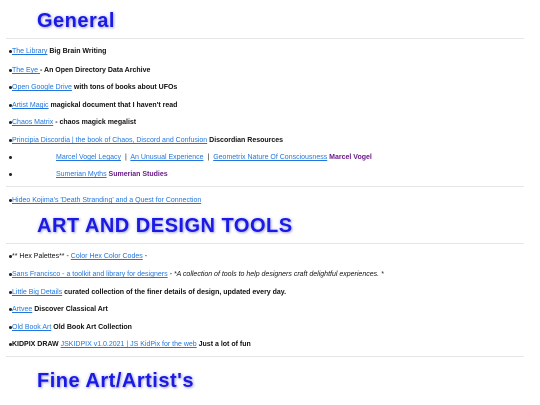 The image size is (540, 405). Describe the element at coordinates (95, 70) in the screenshot. I see `item-description: - An Open Directory Data Archive` at that location.